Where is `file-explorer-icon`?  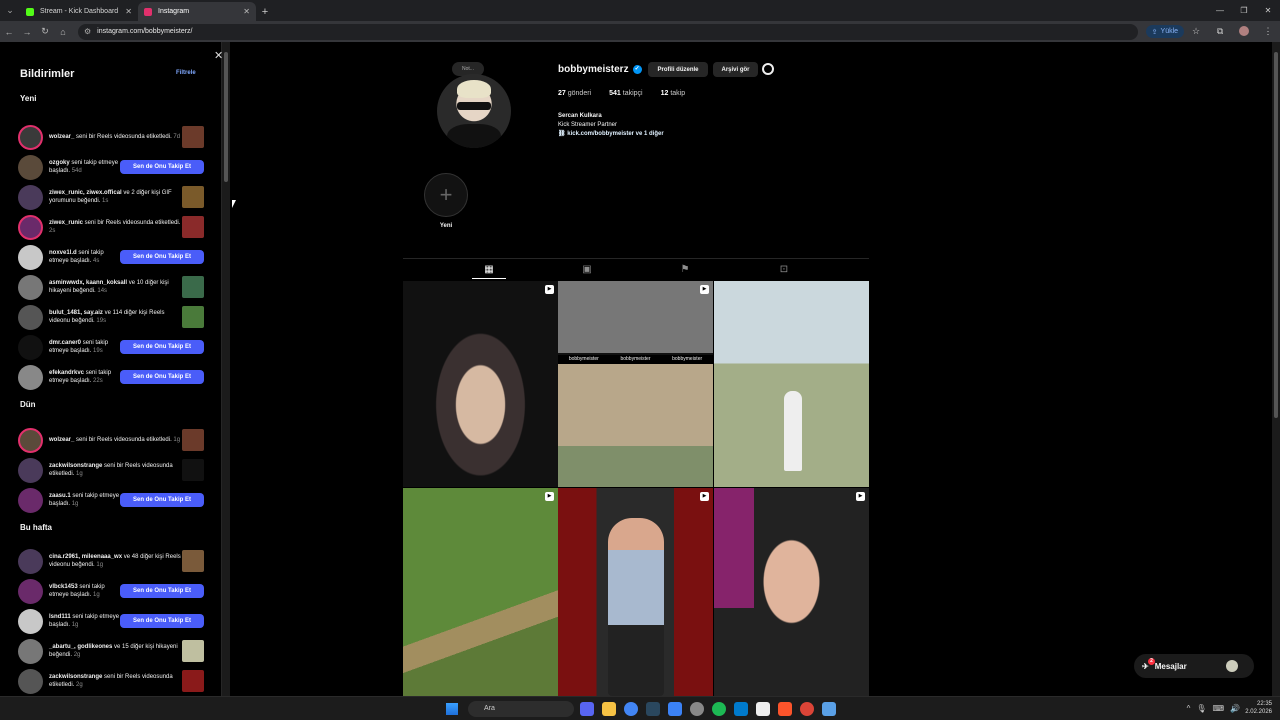
file-explorer-icon is located at coordinates (609, 709).